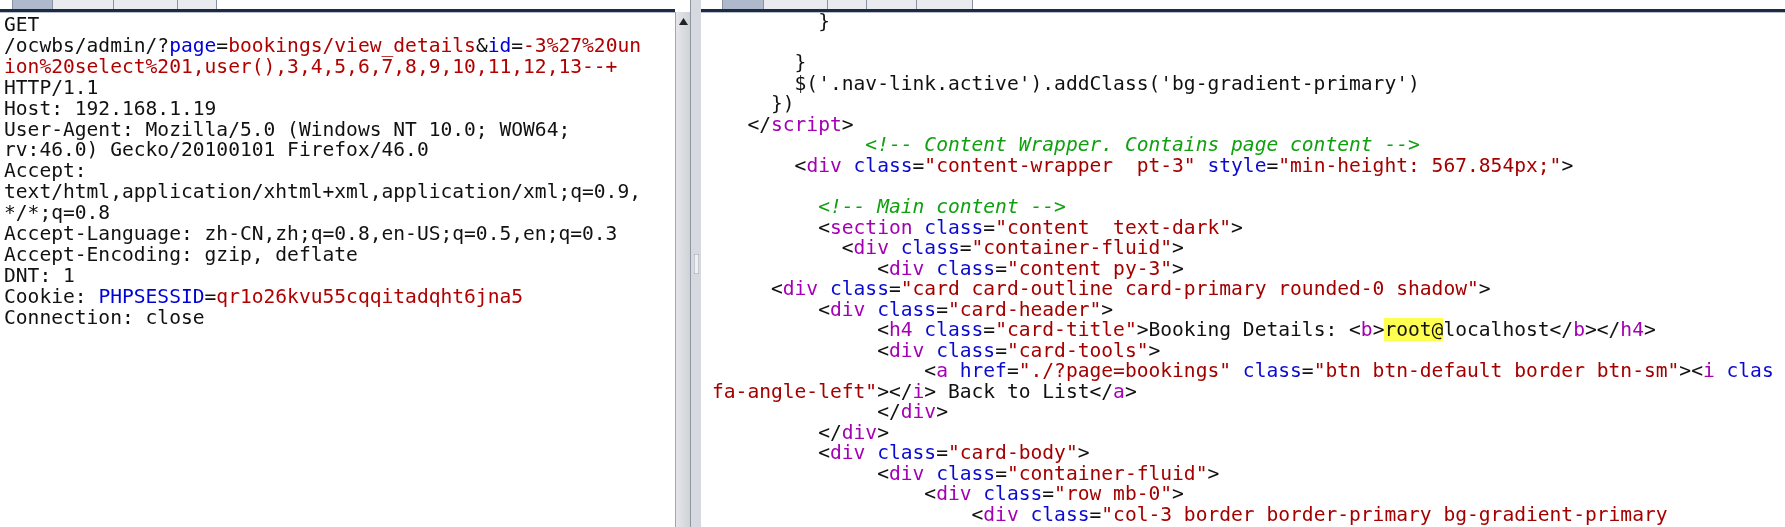 The image size is (1785, 527). What do you see at coordinates (782, 104) in the screenshot?
I see `code-line: })` at bounding box center [782, 104].